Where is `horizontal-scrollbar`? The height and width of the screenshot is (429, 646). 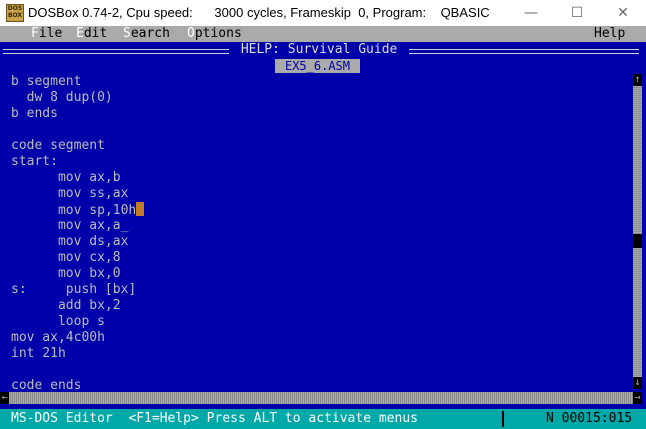 horizontal-scrollbar is located at coordinates (321, 398).